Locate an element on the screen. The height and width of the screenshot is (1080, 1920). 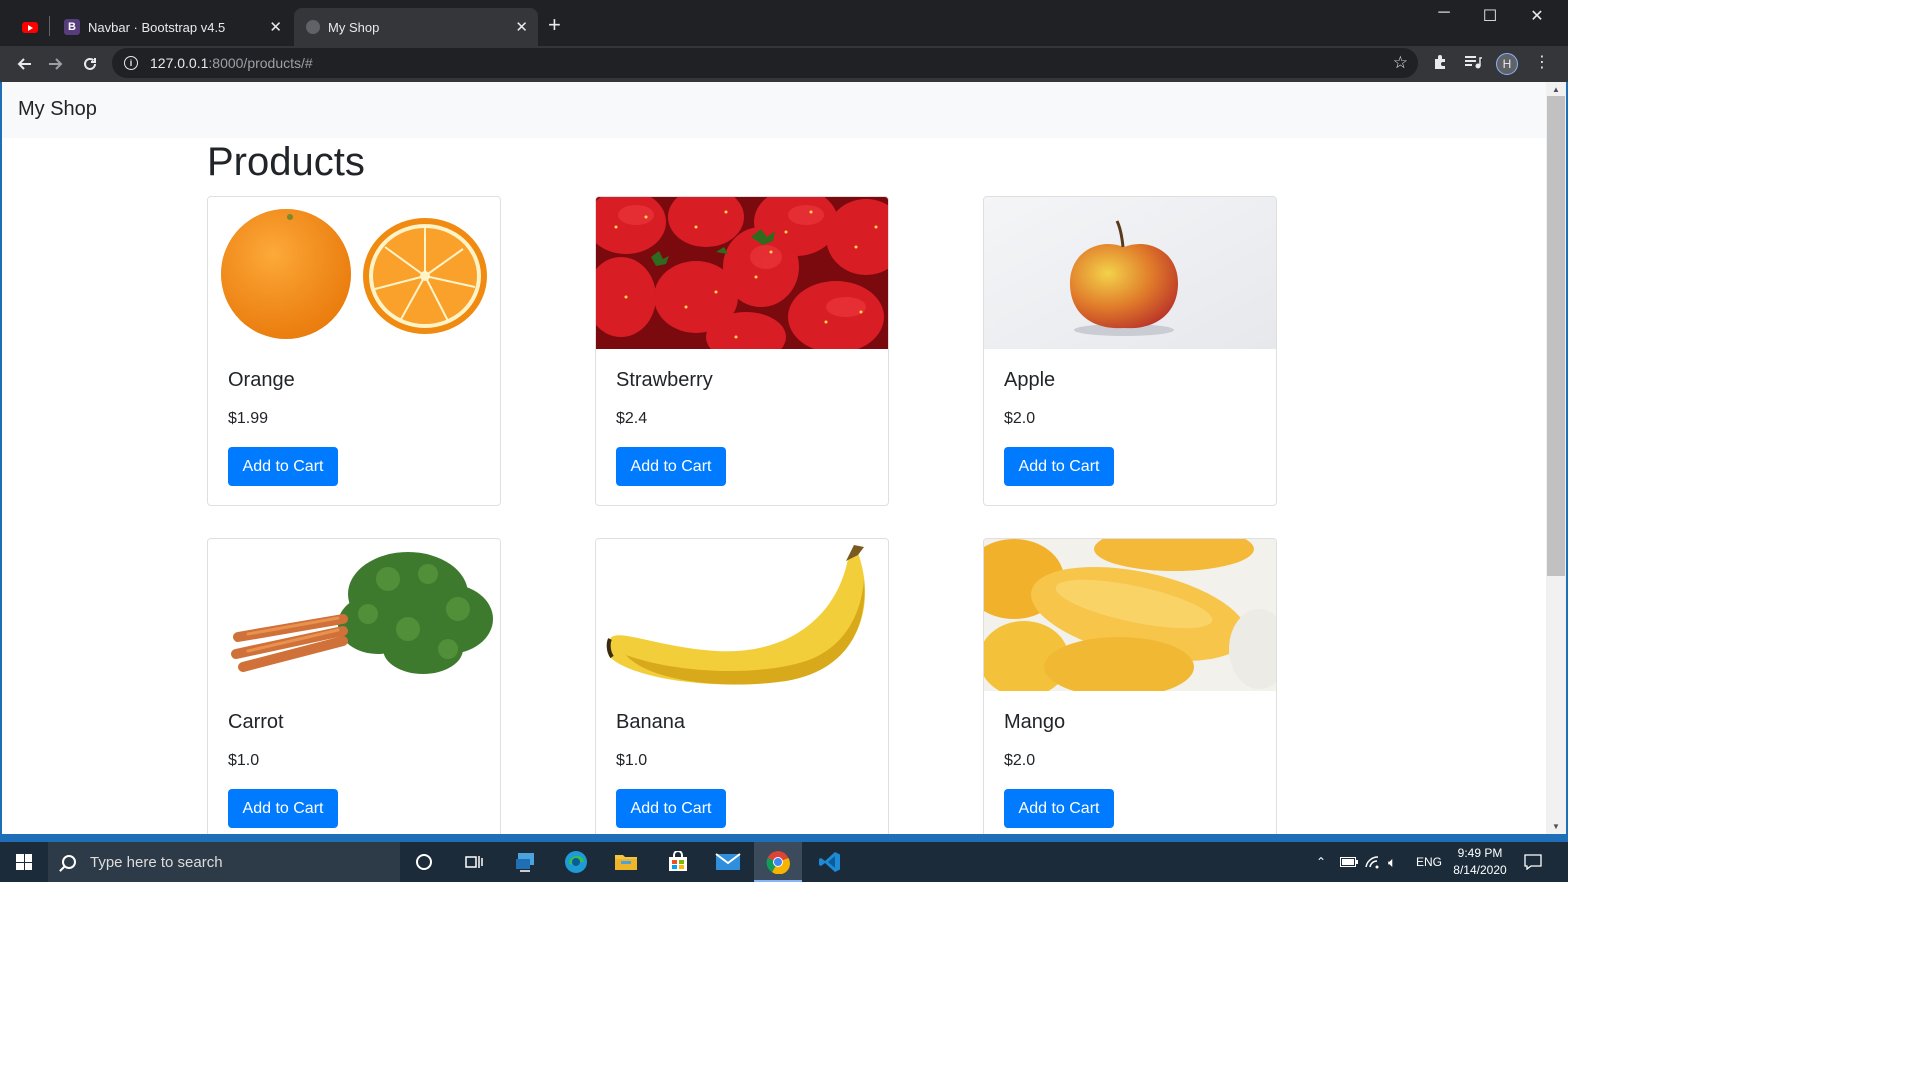
scroll-up-icon: ▲ is located at coordinates (1556, 89).